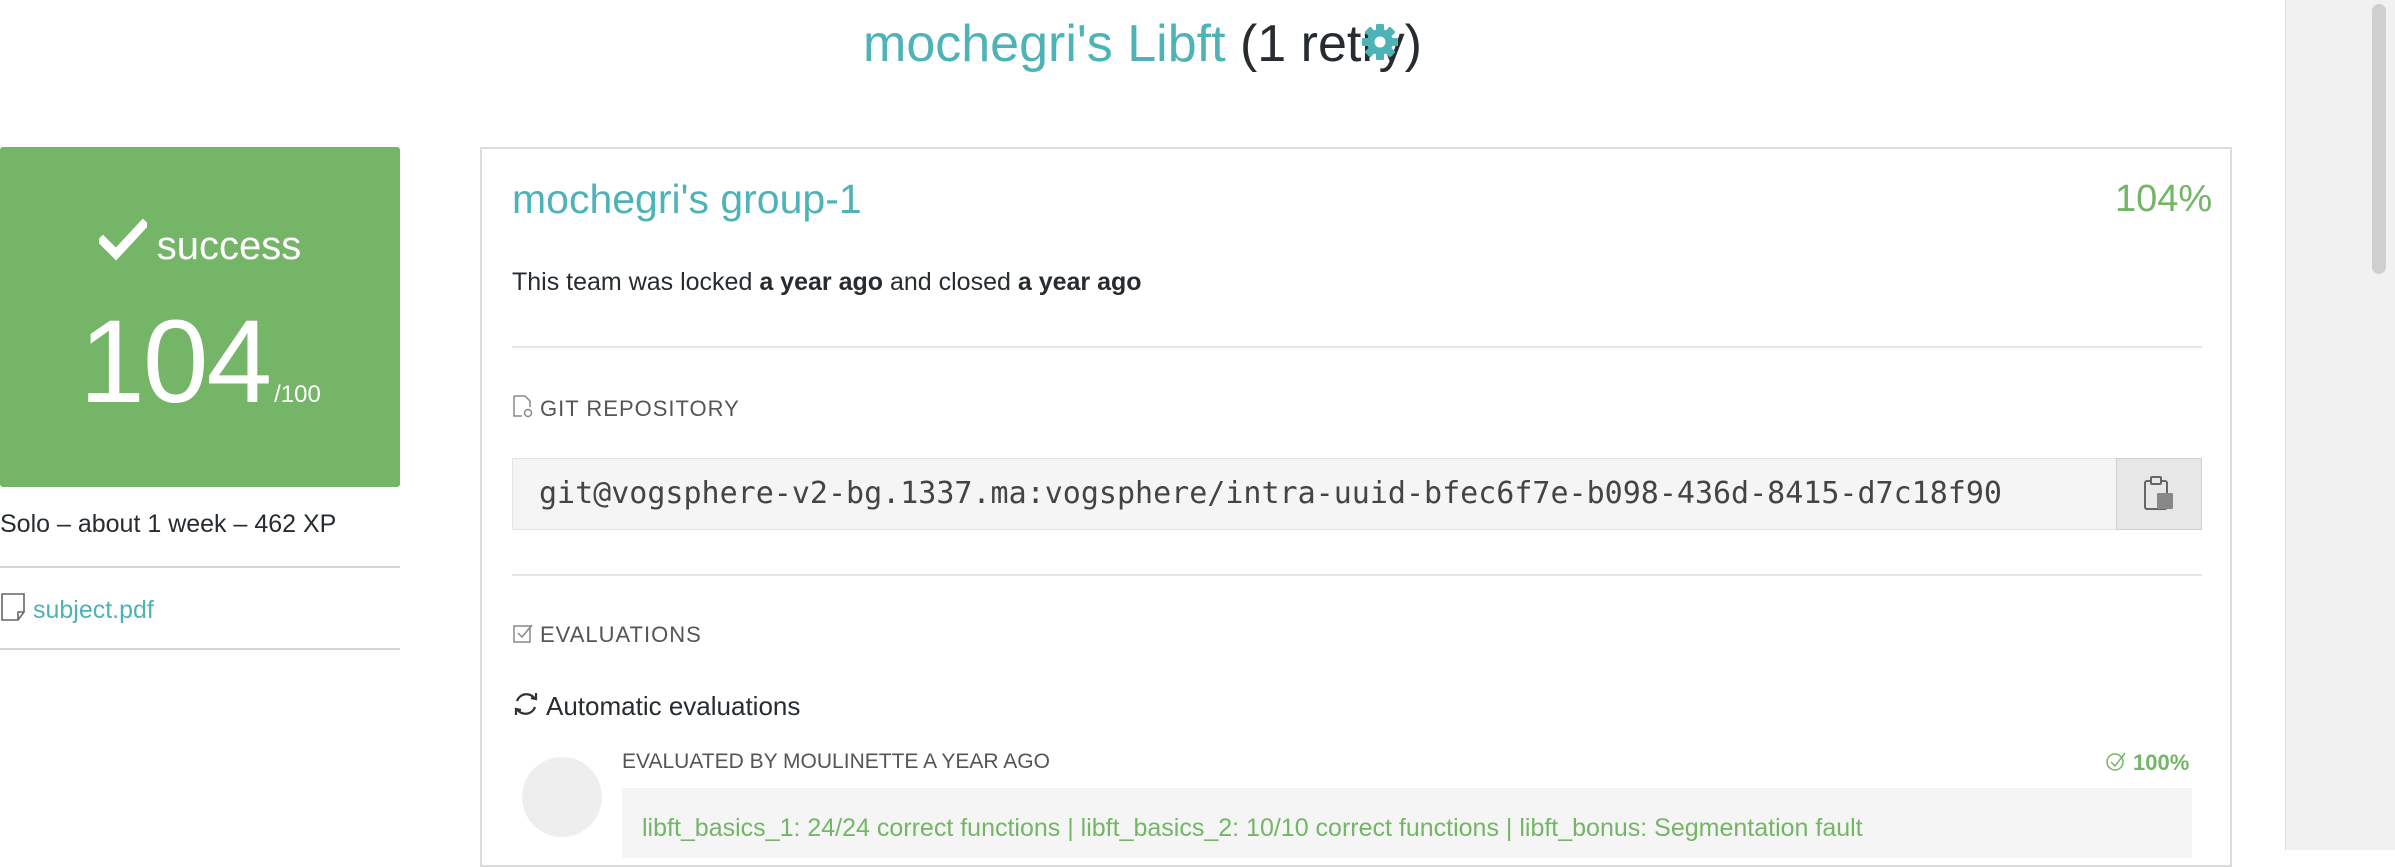 This screenshot has width=2395, height=867. What do you see at coordinates (2379, 139) in the screenshot?
I see `scrollbar-thumb` at bounding box center [2379, 139].